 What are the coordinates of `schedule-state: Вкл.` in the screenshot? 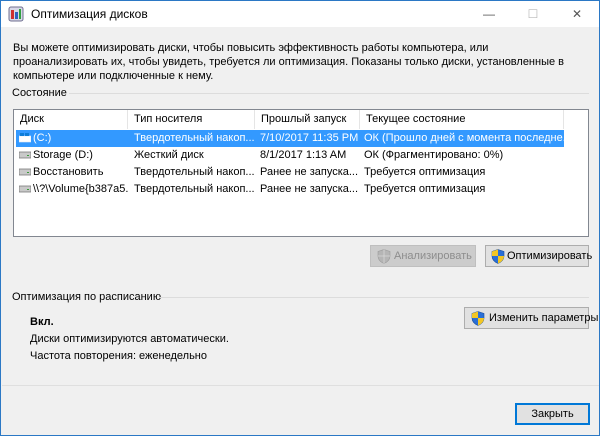 It's located at (42, 322).